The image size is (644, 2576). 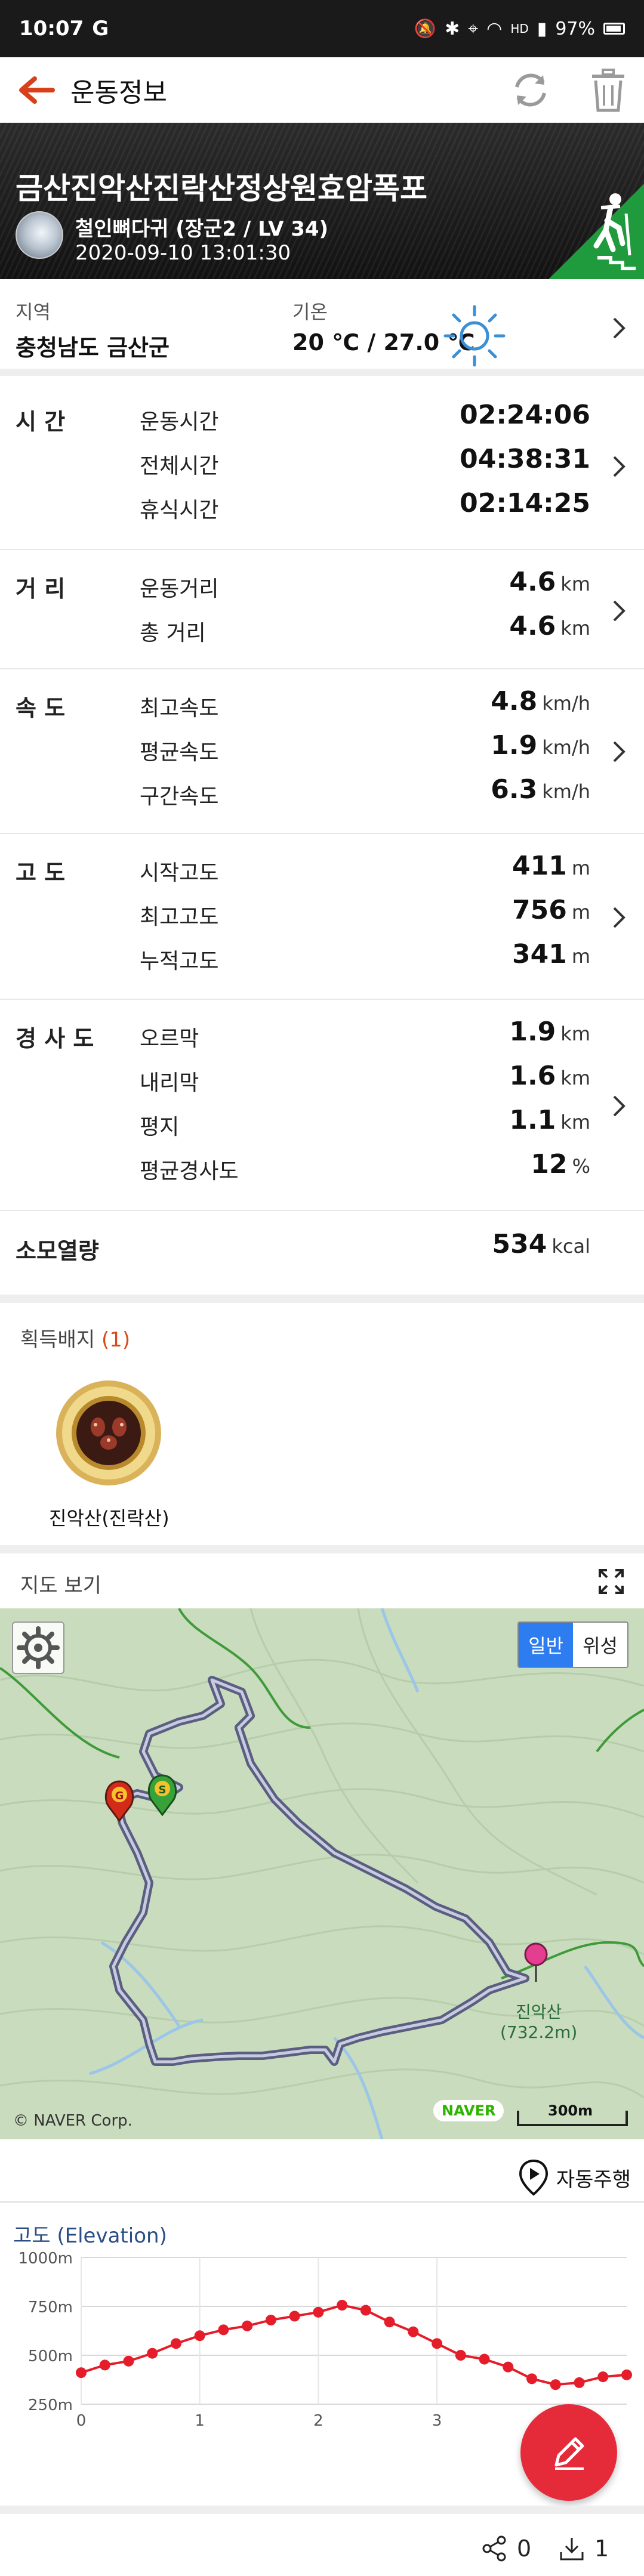 I want to click on status-icons: 🔕 ✱ ⌖ ◠ HD ▮ 97%, so click(x=519, y=29).